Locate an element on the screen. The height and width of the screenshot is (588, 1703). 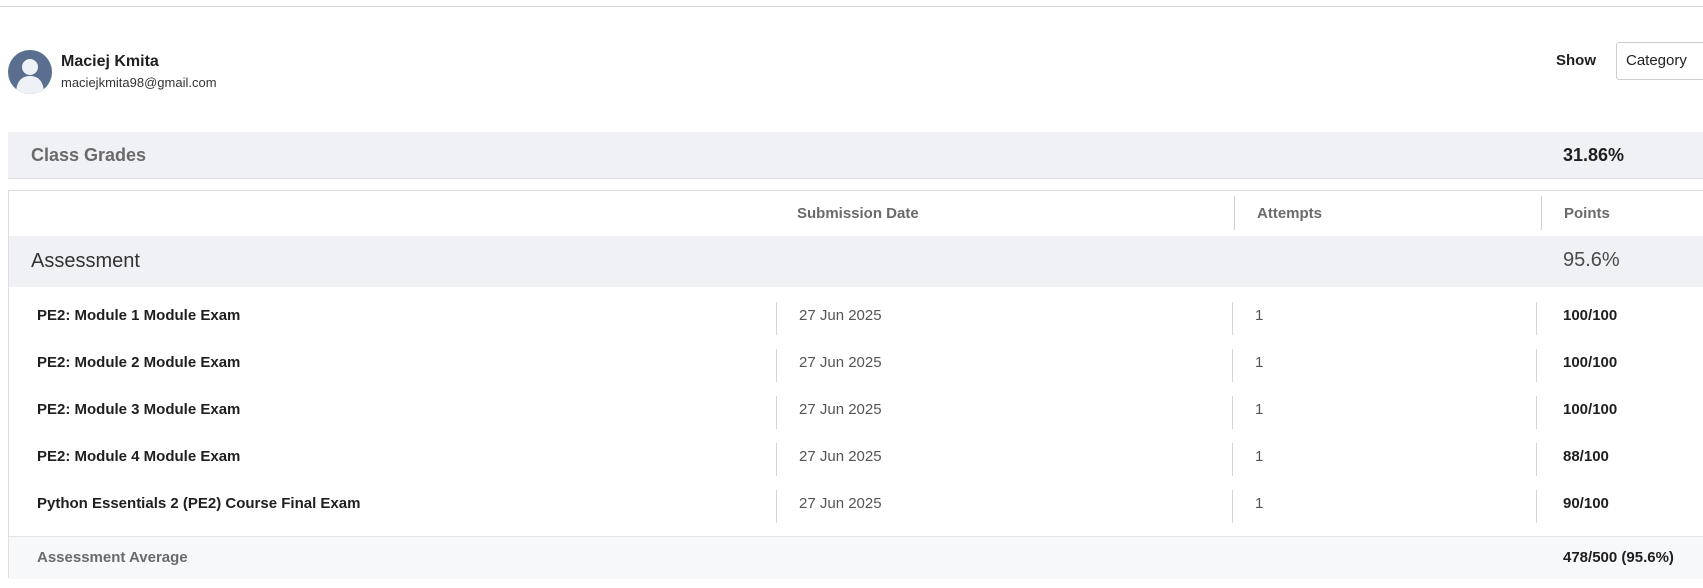
category-select: Category is located at coordinates (1659, 61).